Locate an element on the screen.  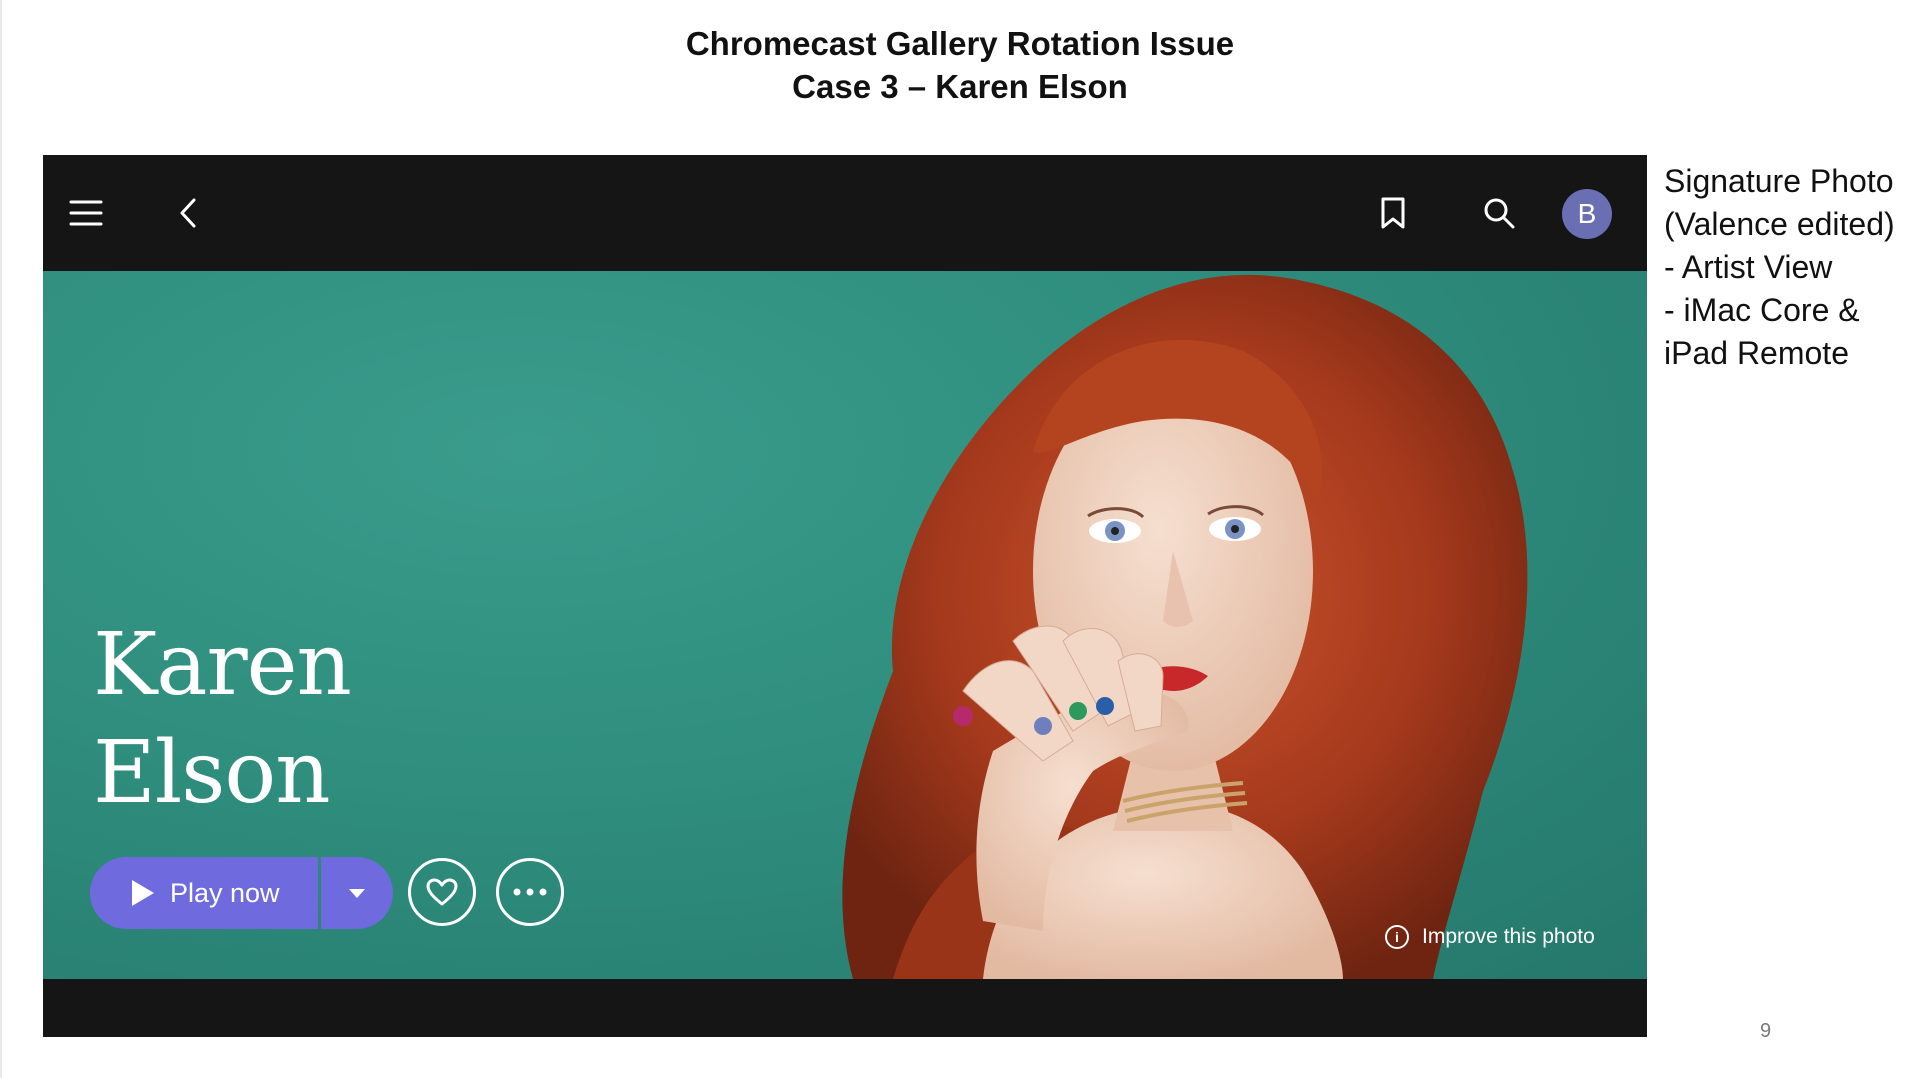
slide-edge is located at coordinates (1, 539).